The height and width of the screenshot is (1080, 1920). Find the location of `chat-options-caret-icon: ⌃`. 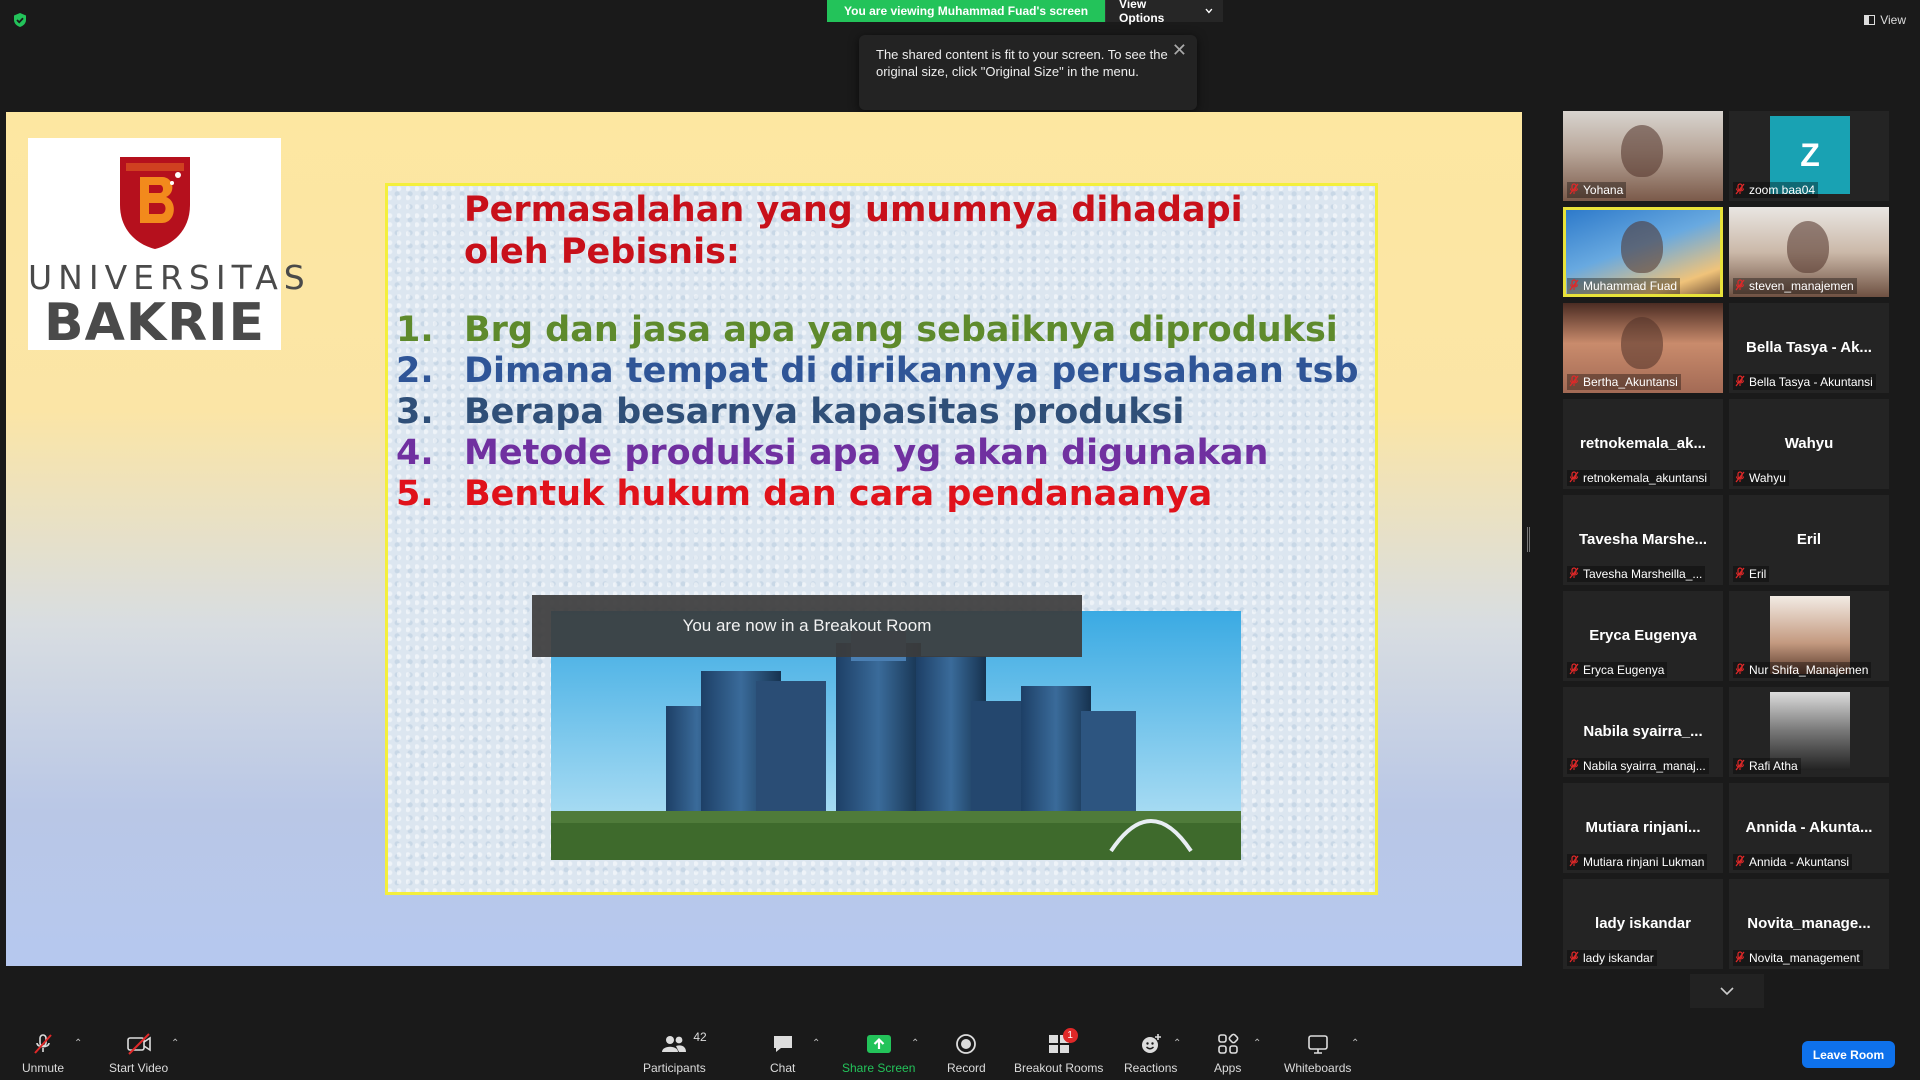

chat-options-caret-icon: ⌃ is located at coordinates (816, 1043).